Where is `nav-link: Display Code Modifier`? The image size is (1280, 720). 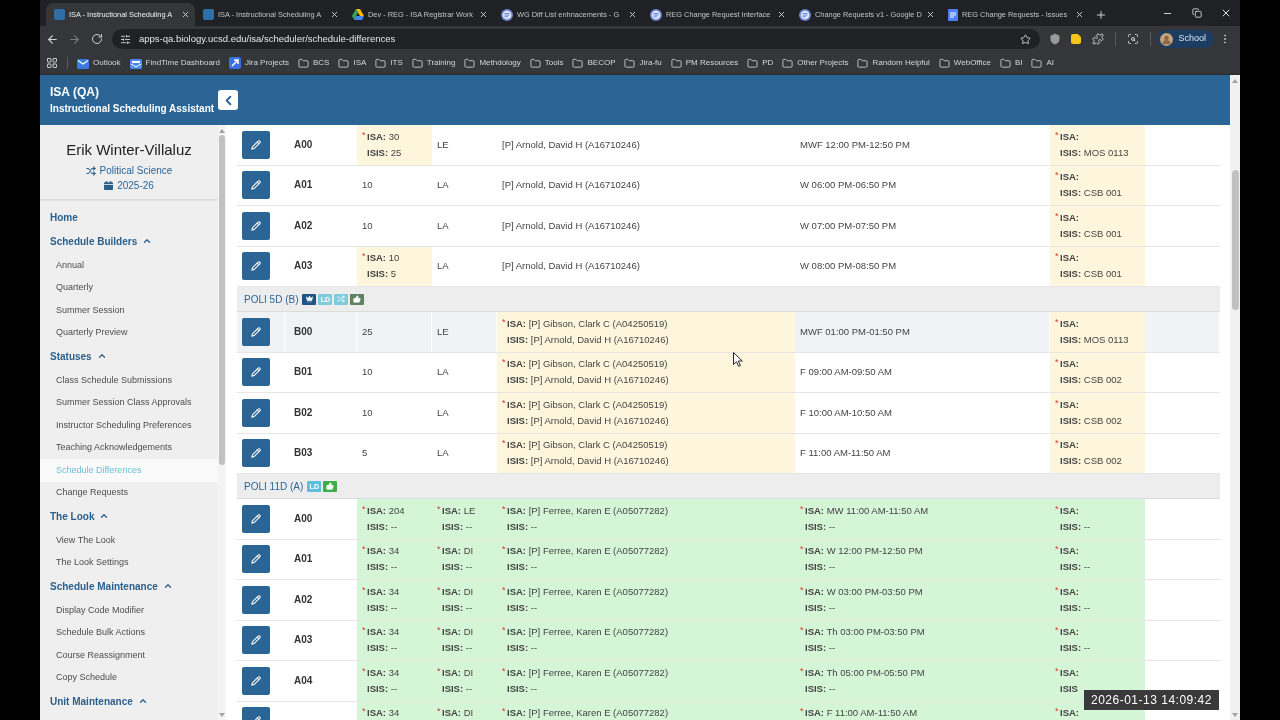 nav-link: Display Code Modifier is located at coordinates (129, 610).